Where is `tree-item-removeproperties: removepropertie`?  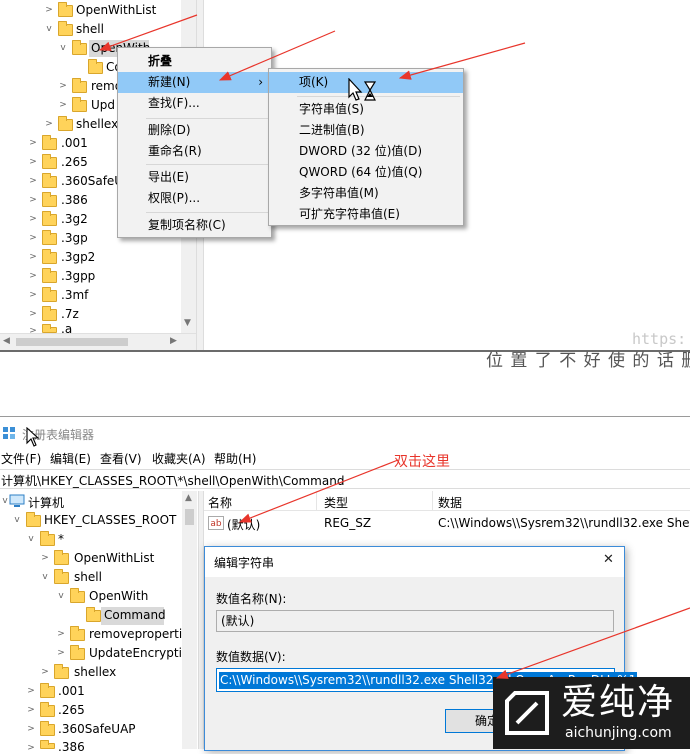
tree-item-removeproperties: removepropertie is located at coordinates (139, 634).